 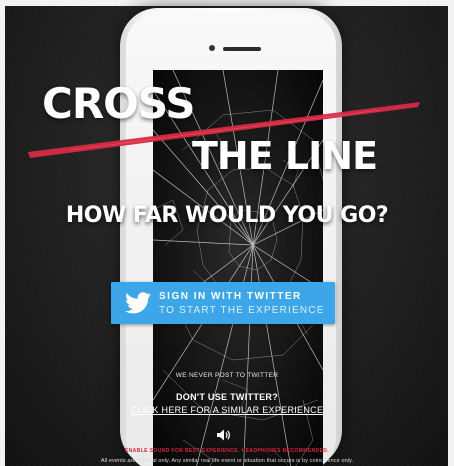 I want to click on similar-experience-link: CLICK HERE FOR A SIMILAR EXPERIENCE, so click(x=227, y=410).